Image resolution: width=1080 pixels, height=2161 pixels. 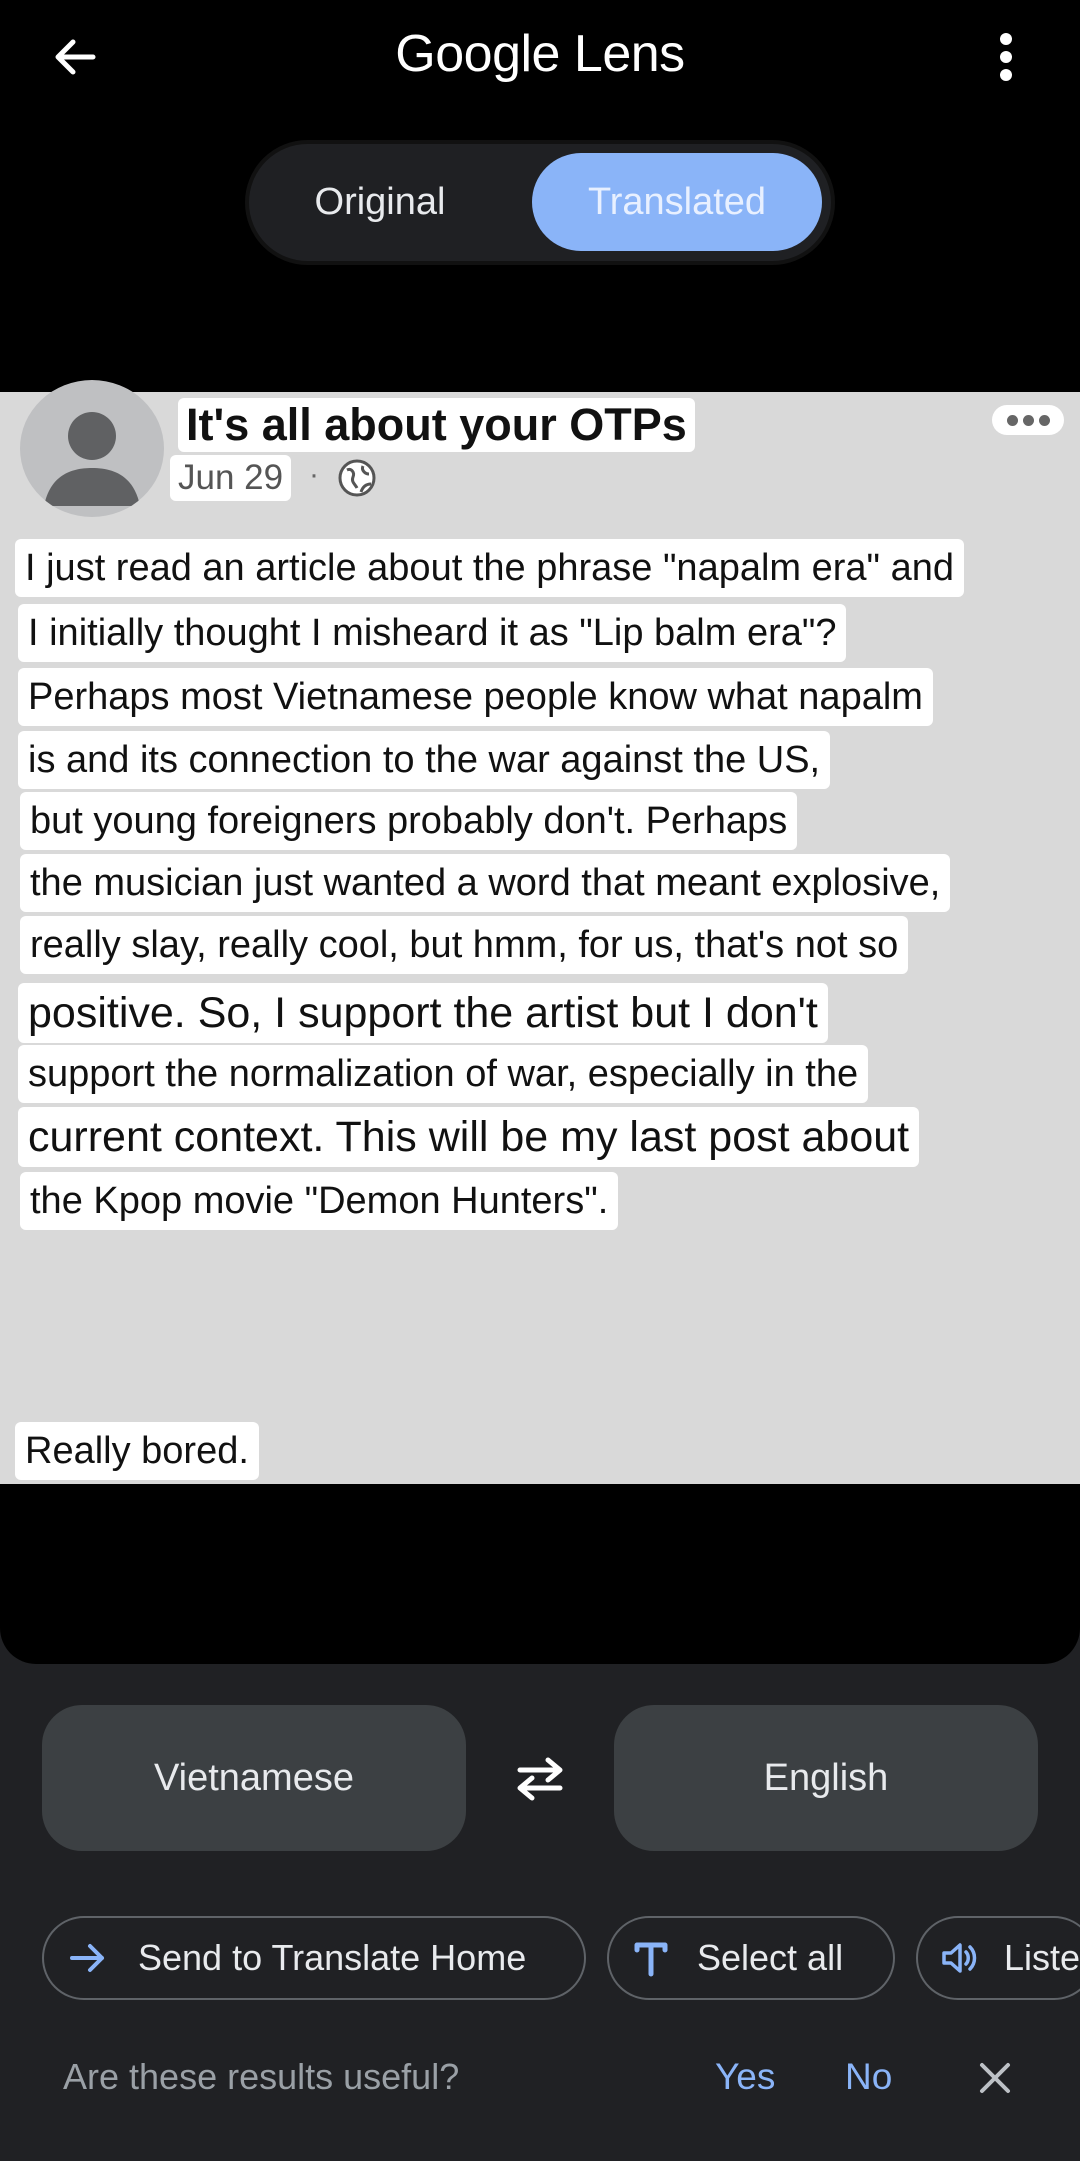 I want to click on tab-original: Original, so click(x=380, y=202).